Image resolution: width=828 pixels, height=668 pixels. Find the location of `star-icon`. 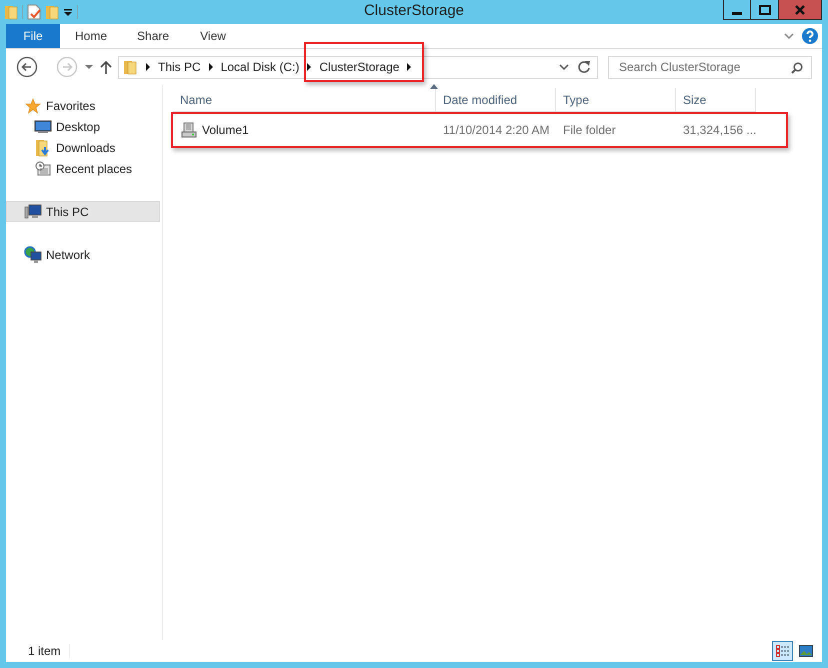

star-icon is located at coordinates (33, 106).